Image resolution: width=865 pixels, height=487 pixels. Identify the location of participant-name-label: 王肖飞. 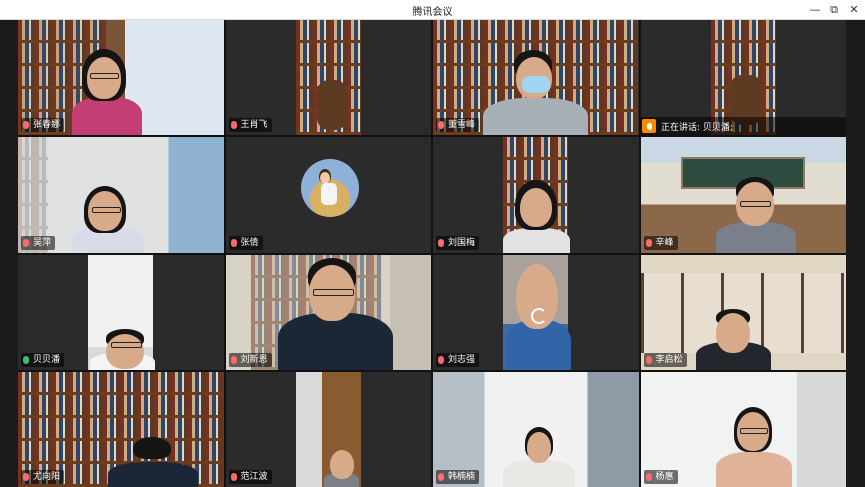
(250, 125).